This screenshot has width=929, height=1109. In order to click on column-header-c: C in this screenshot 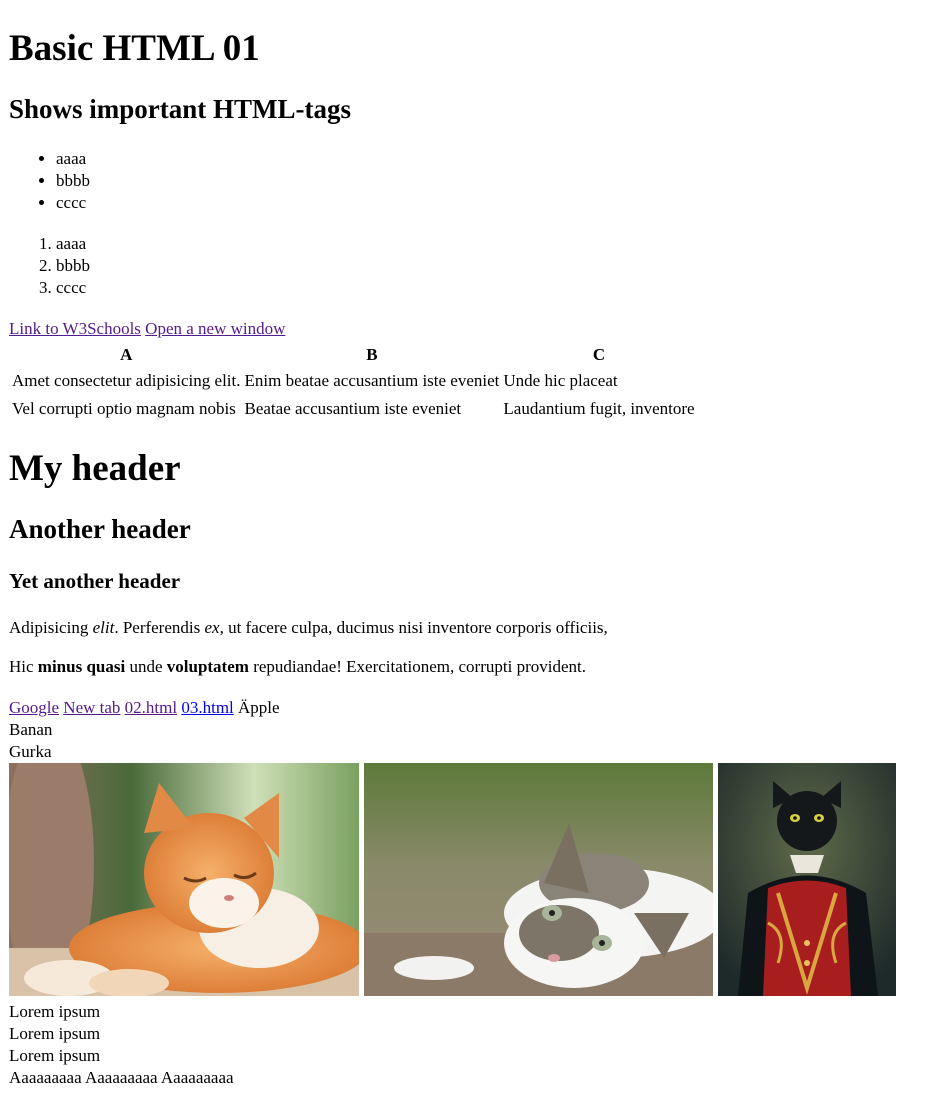, I will do `click(599, 354)`.